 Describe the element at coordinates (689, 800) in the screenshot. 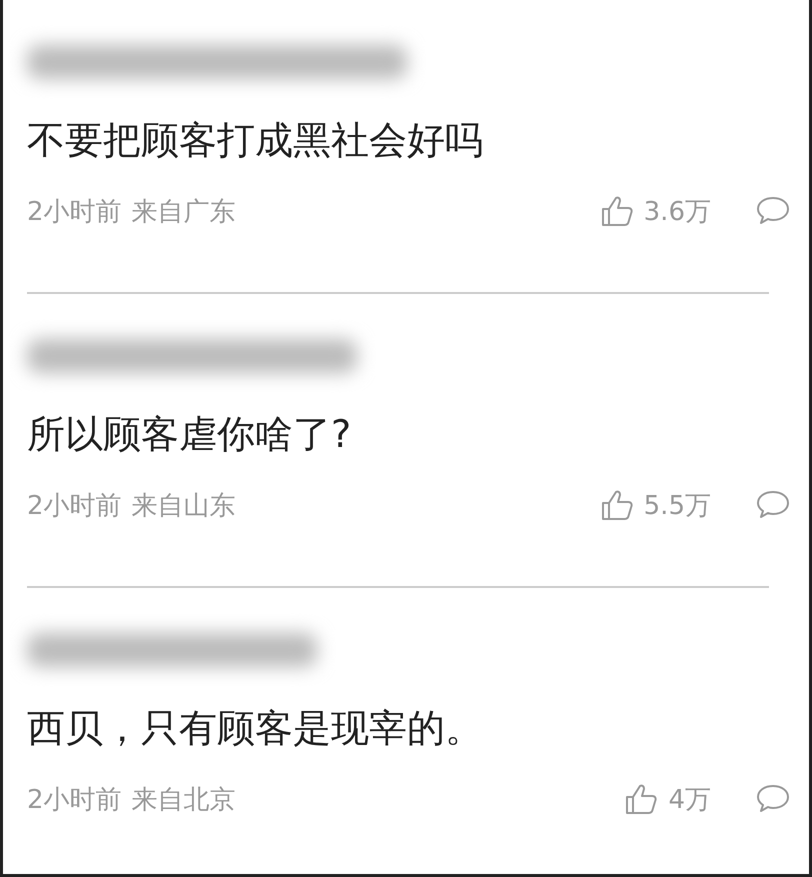

I see `like-count: 4万` at that location.